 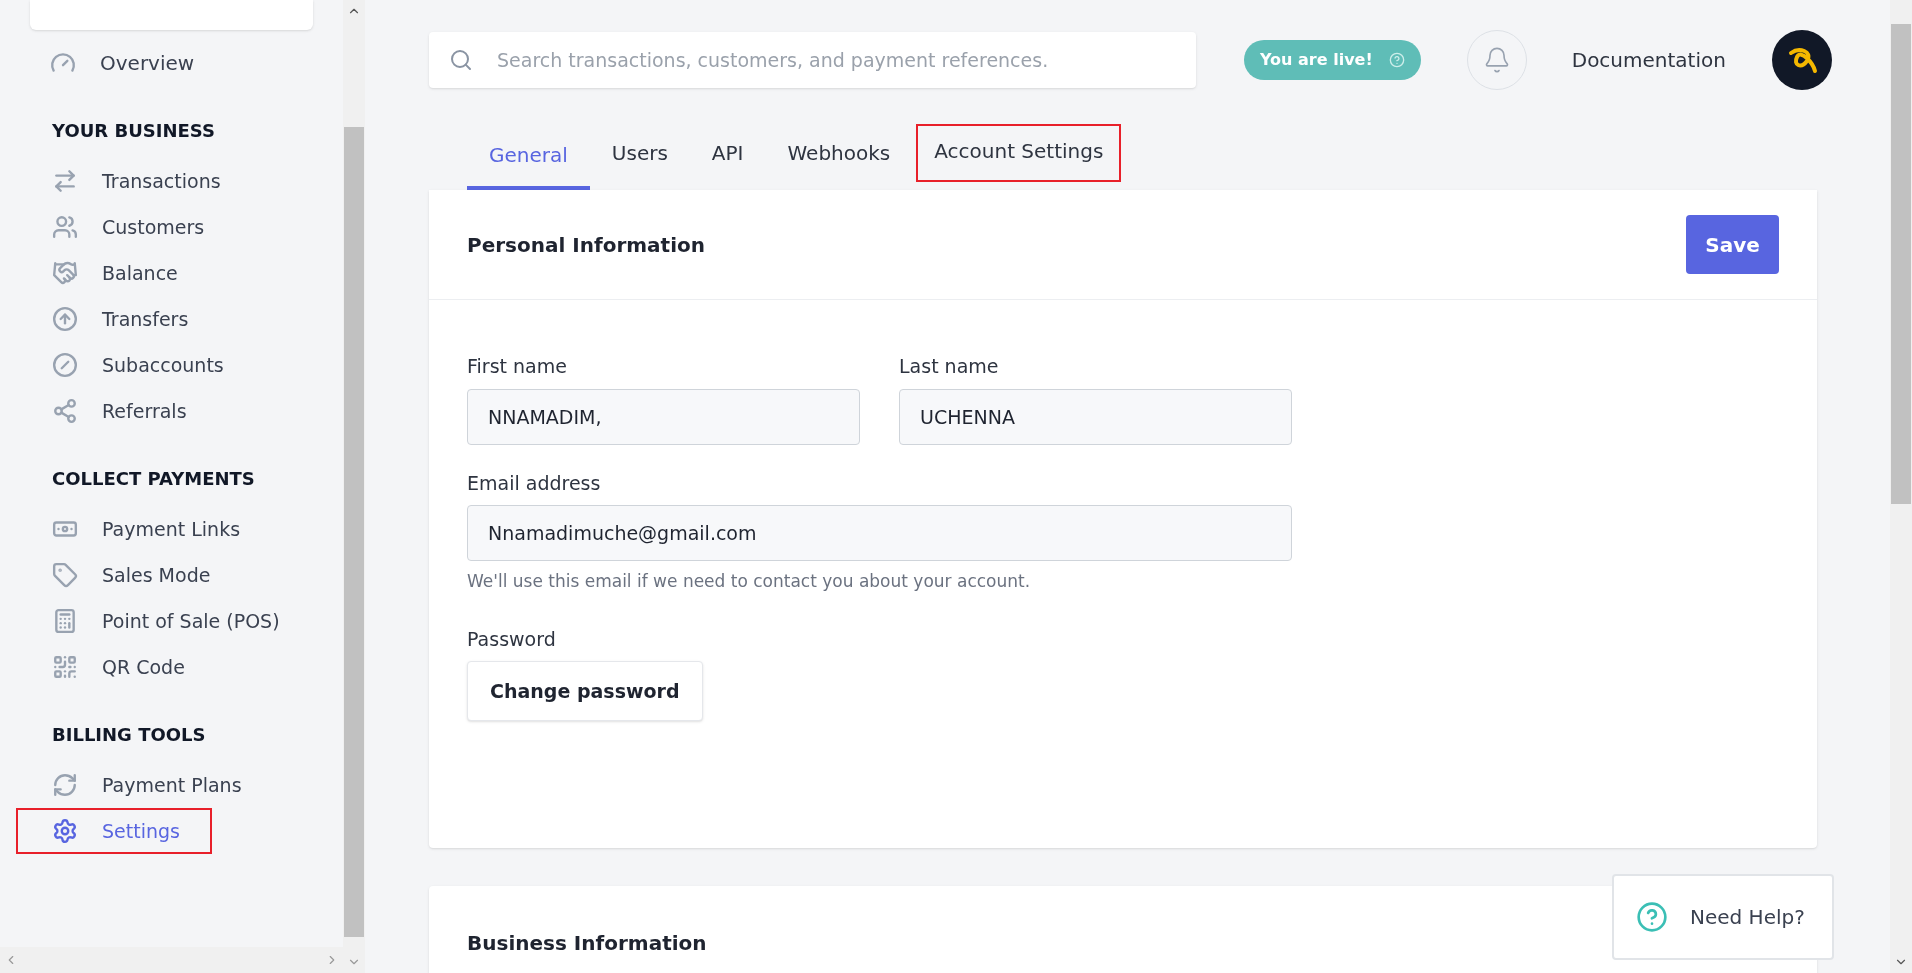 What do you see at coordinates (534, 483) in the screenshot?
I see `field-label: Email address` at bounding box center [534, 483].